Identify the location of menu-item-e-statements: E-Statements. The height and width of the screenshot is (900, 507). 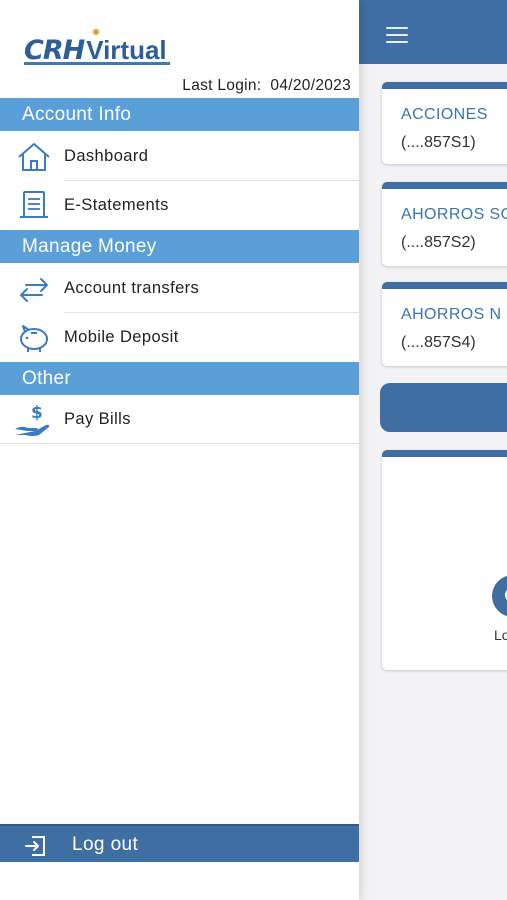
(179, 205).